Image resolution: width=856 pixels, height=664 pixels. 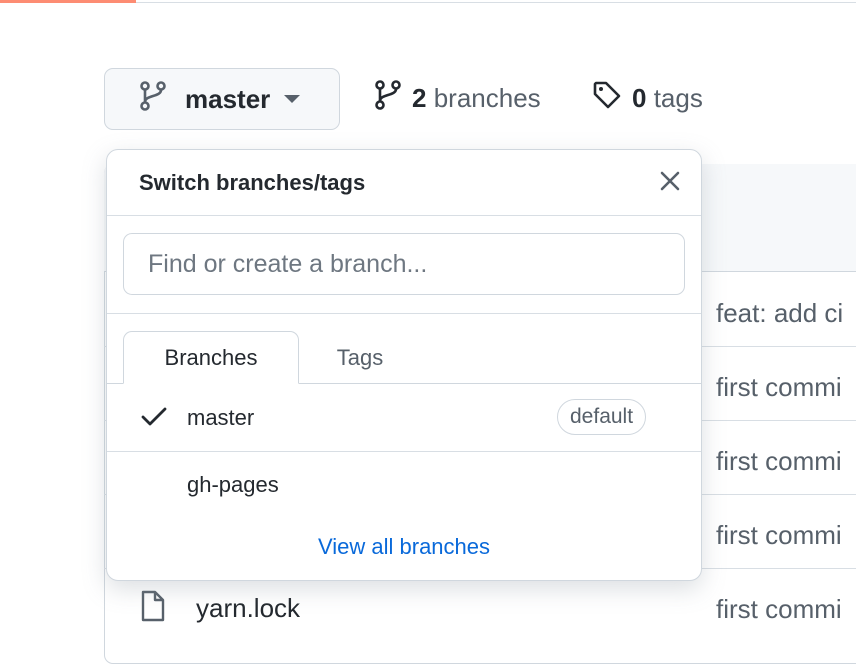 I want to click on table-row: yarn.lock, so click(x=220, y=608).